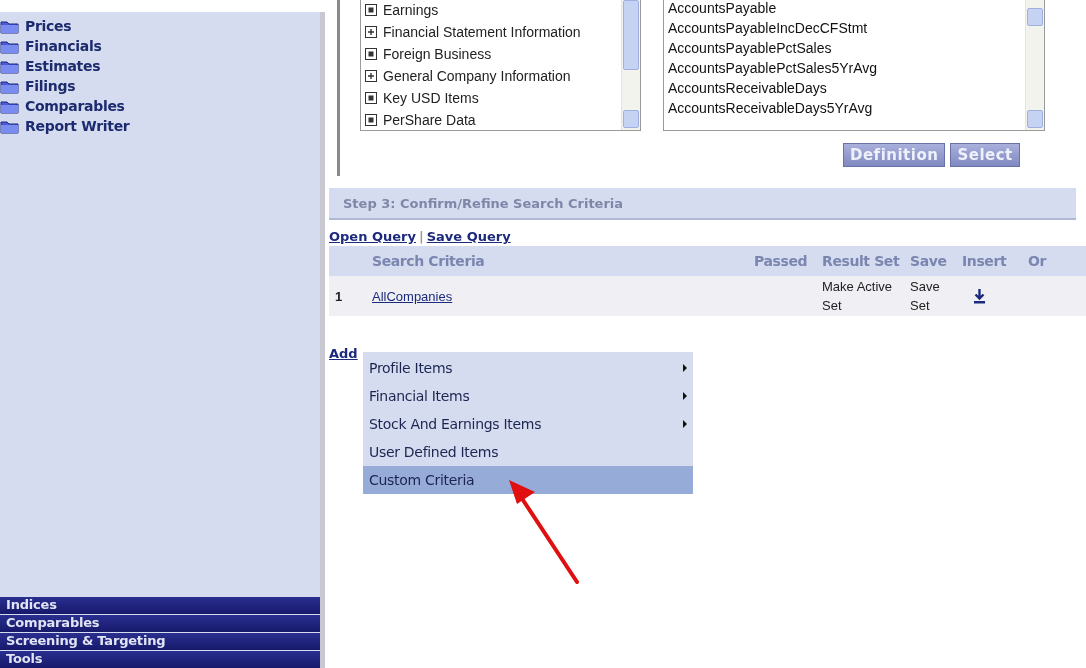 The width and height of the screenshot is (1086, 668). I want to click on add-item-link: Add, so click(343, 353).